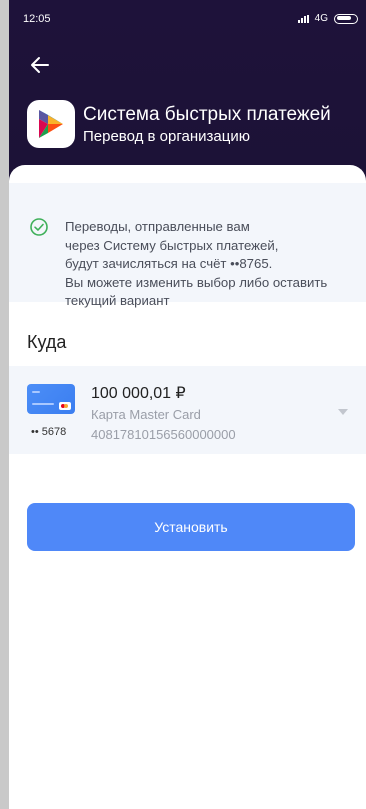 Image resolution: width=366 pixels, height=809 pixels. I want to click on chevron-down-icon, so click(343, 412).